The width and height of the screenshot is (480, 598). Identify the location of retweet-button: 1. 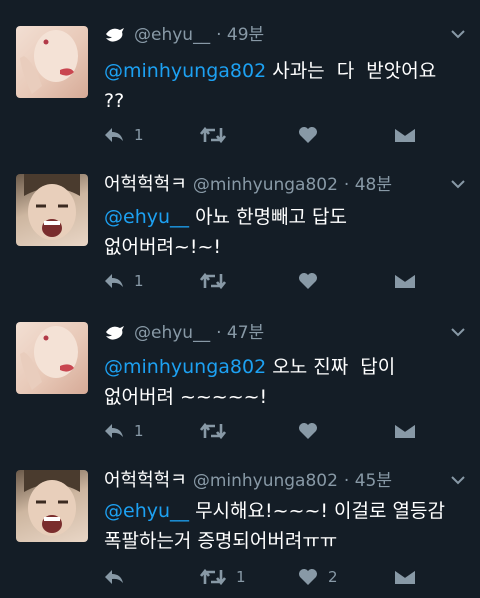
(223, 577).